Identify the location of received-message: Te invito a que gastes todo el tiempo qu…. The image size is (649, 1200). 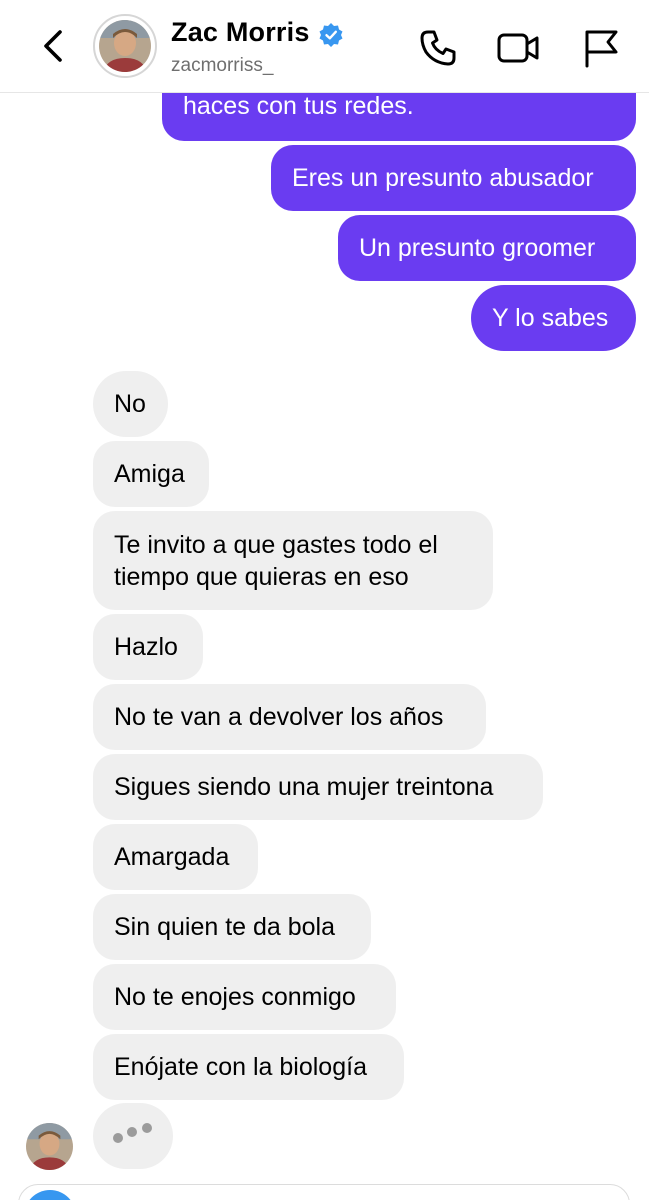
(293, 560).